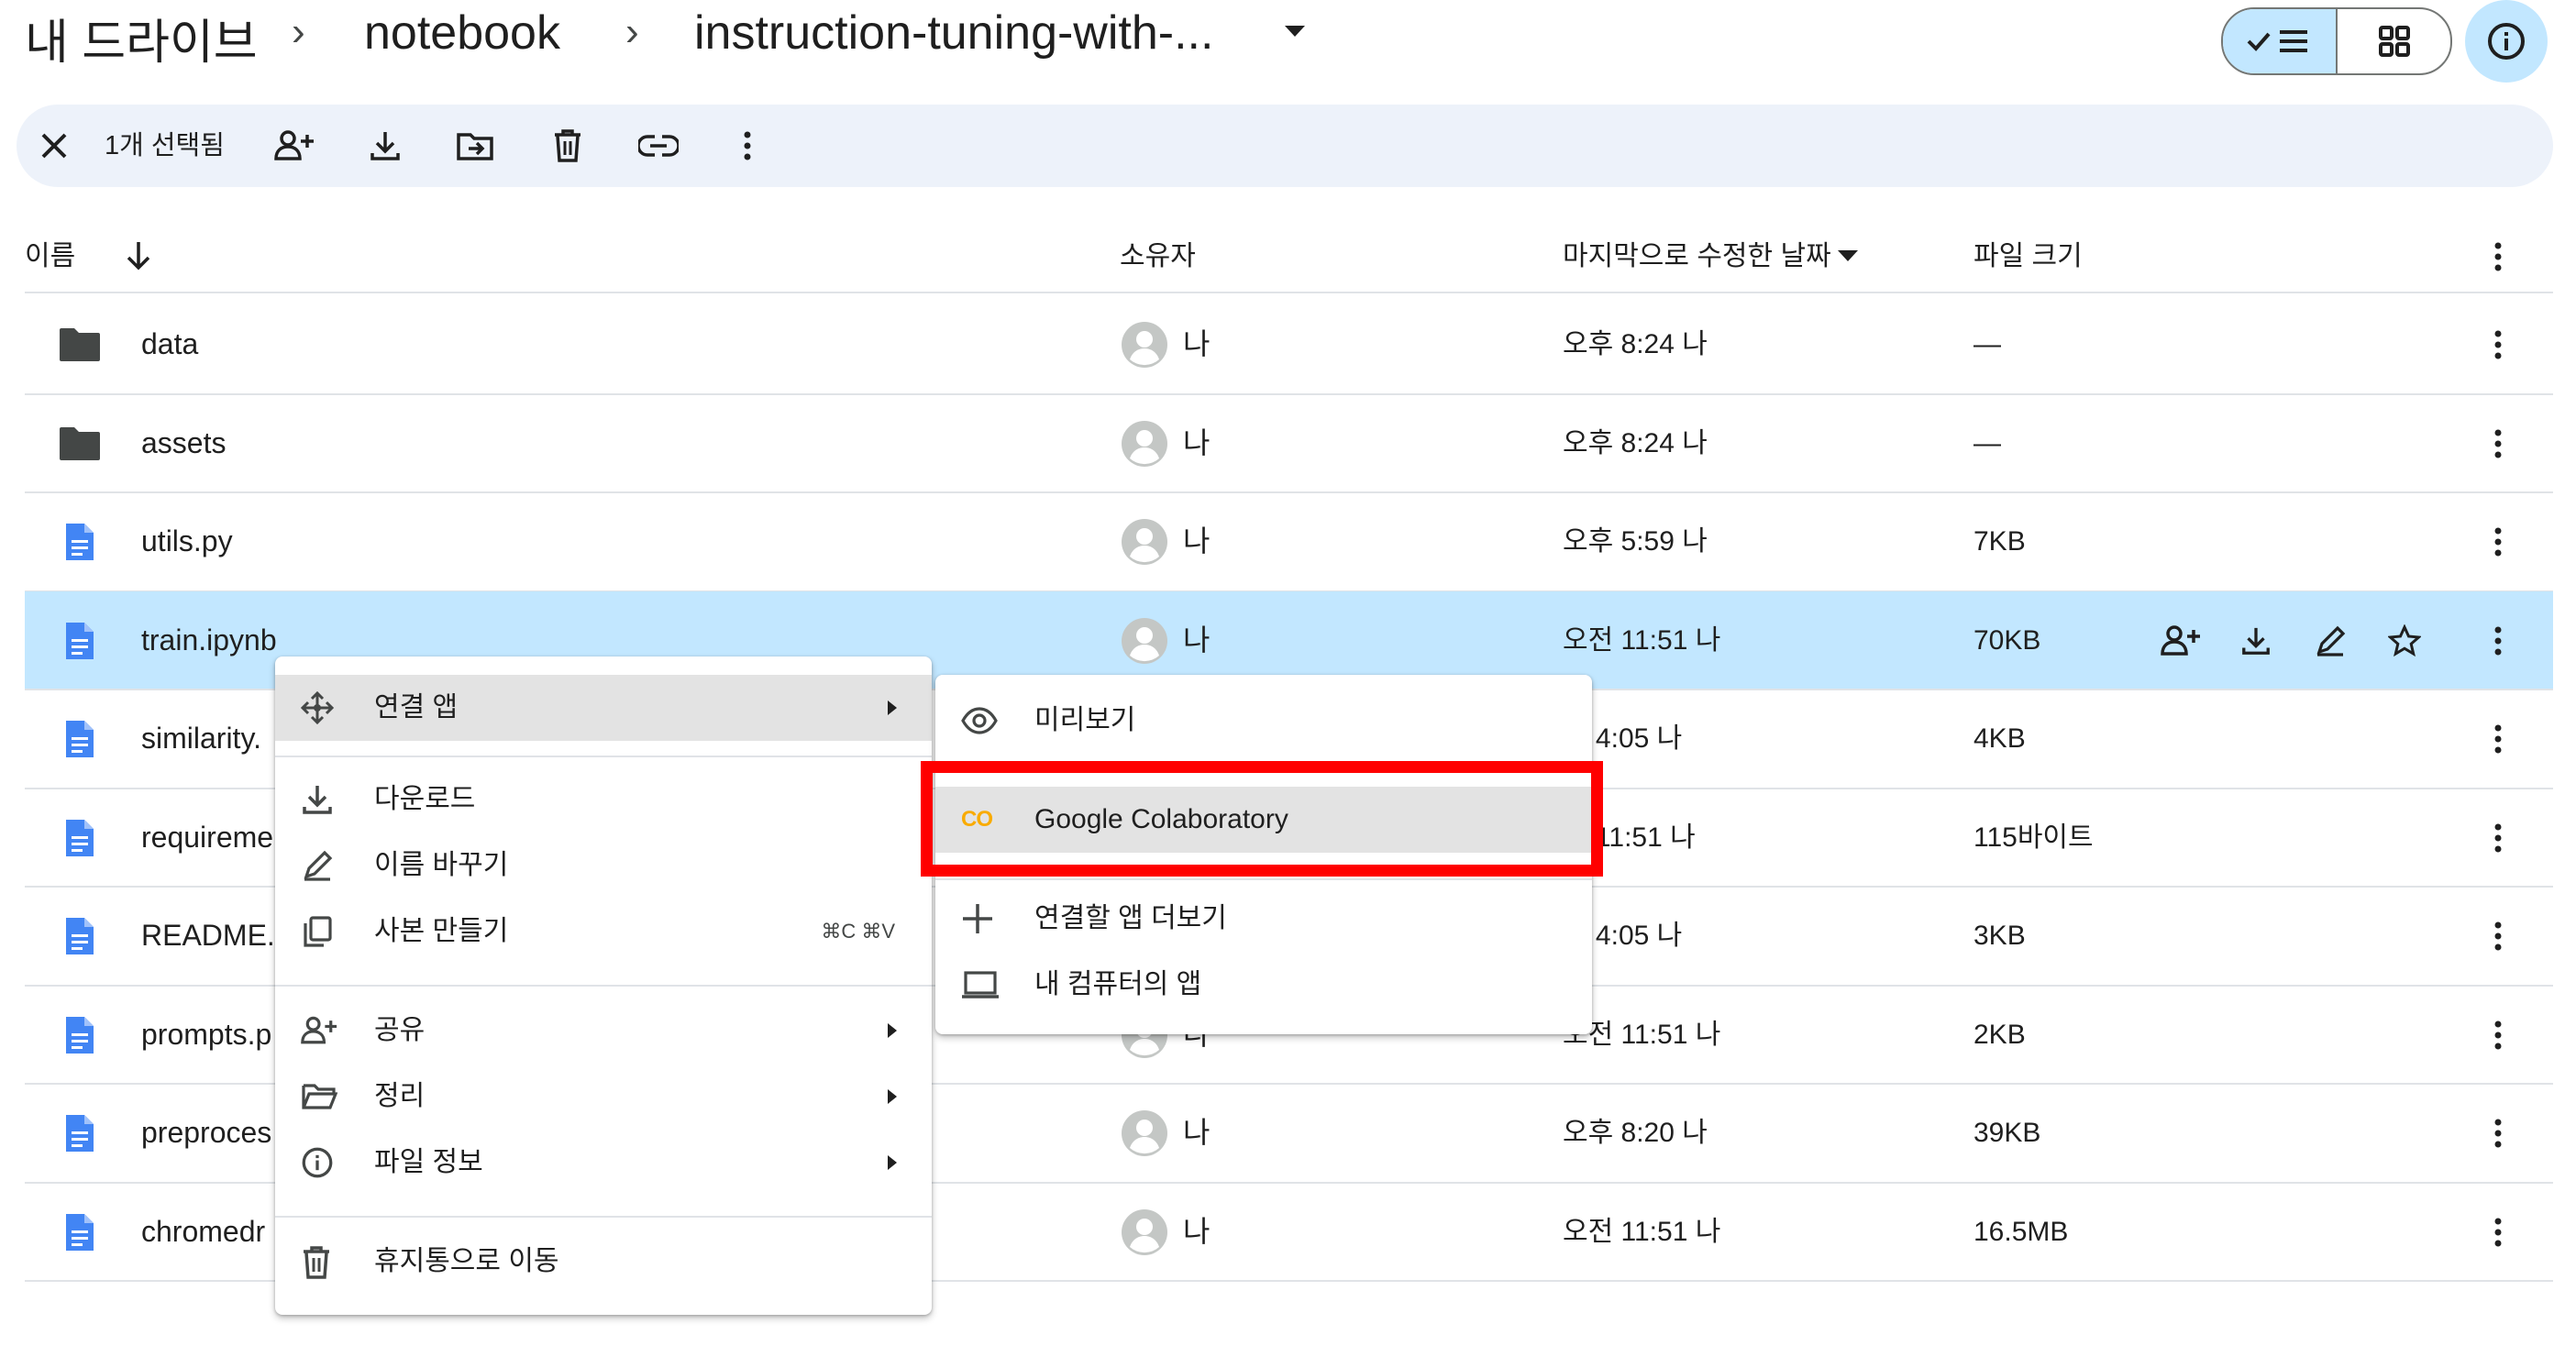 The image size is (2576, 1357). Describe the element at coordinates (2506, 42) in the screenshot. I see `info-button` at that location.